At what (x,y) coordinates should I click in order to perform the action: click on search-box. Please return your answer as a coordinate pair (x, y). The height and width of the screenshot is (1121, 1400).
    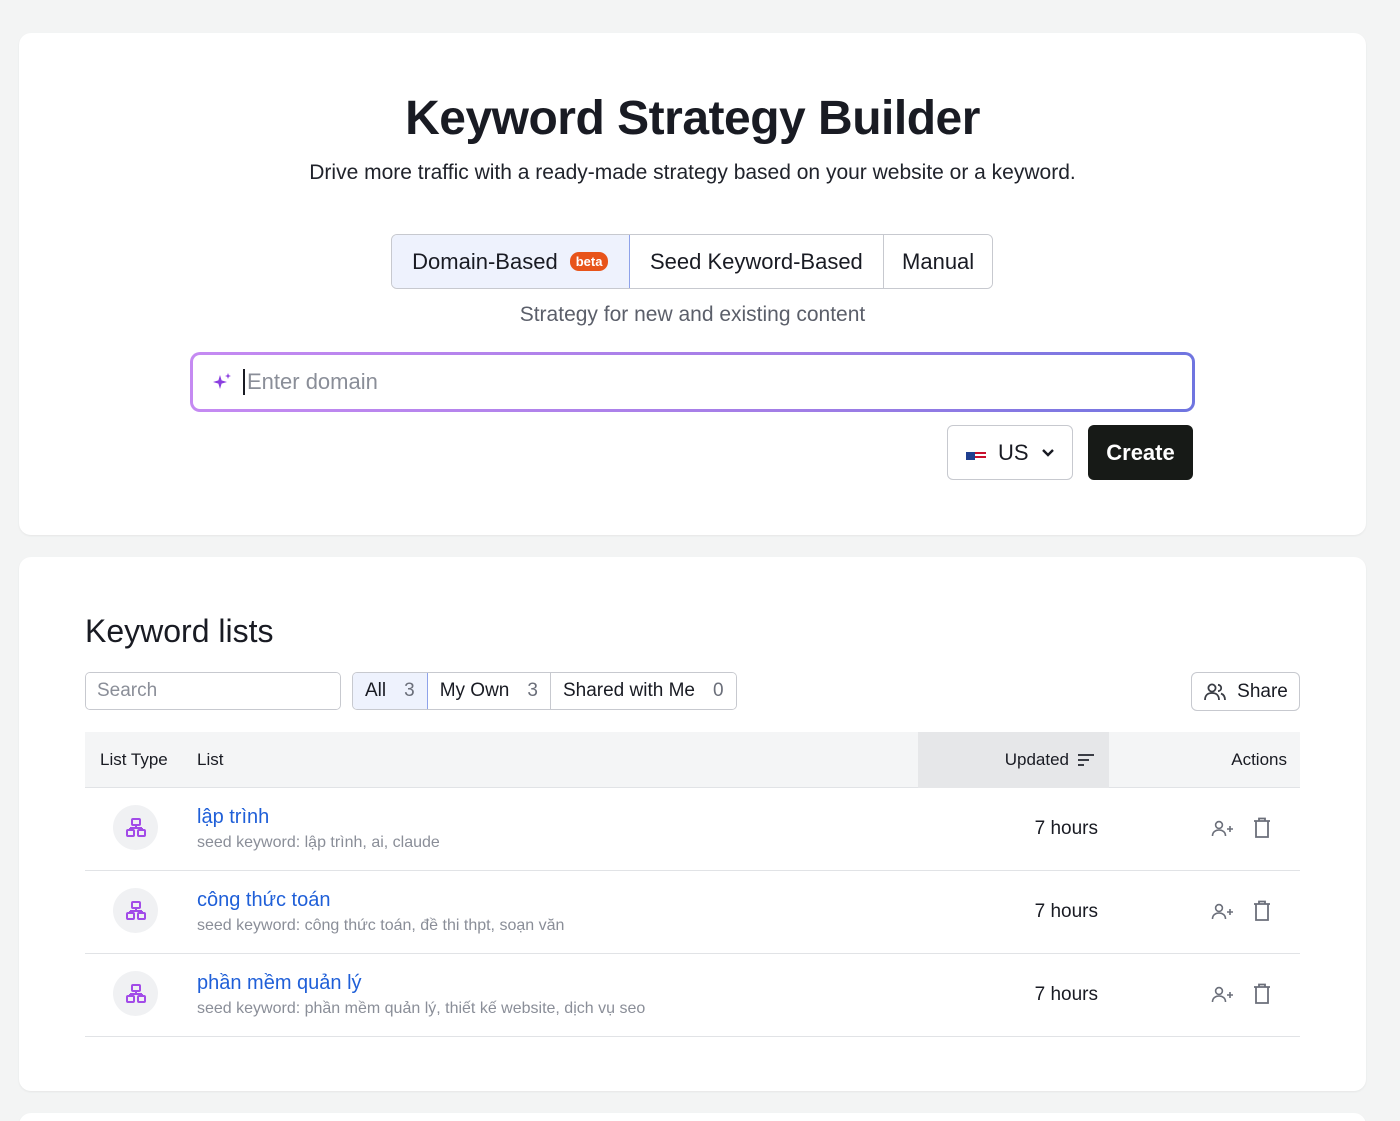
    Looking at the image, I should click on (213, 691).